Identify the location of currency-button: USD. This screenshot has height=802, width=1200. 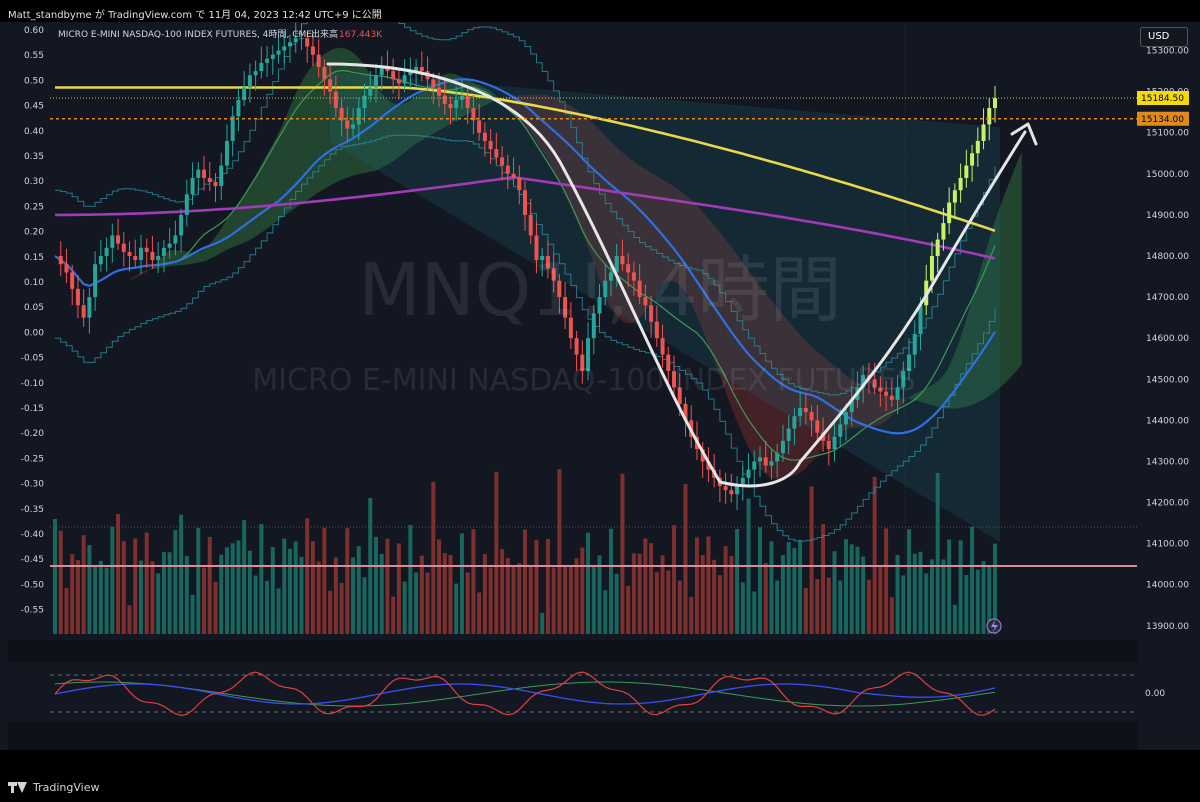
(1164, 37).